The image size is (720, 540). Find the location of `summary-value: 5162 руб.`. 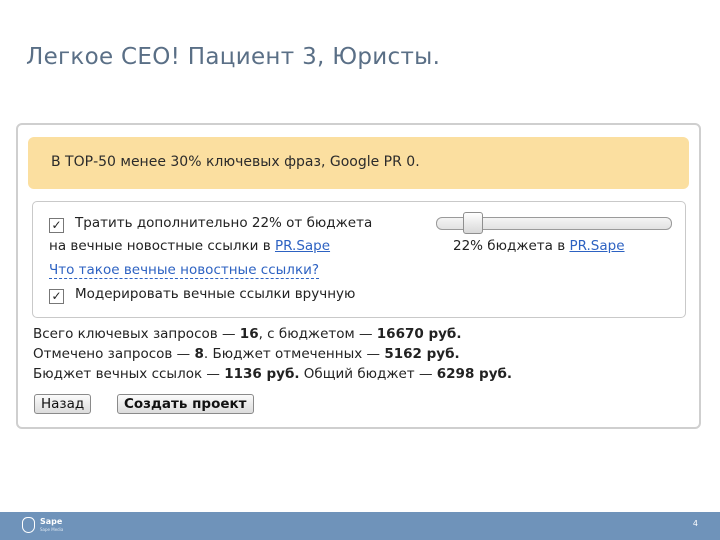

summary-value: 5162 руб. is located at coordinates (422, 354).